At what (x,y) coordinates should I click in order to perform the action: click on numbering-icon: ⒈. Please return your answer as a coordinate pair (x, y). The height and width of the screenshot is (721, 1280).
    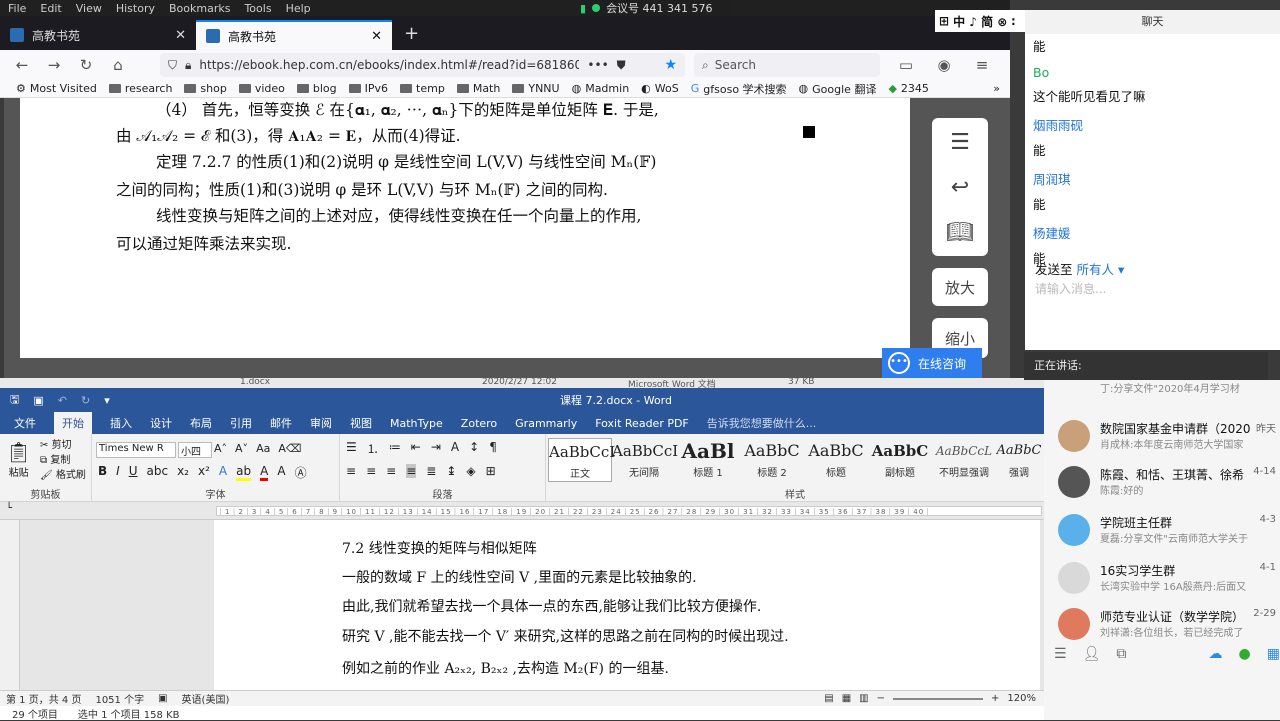
    Looking at the image, I should click on (373, 448).